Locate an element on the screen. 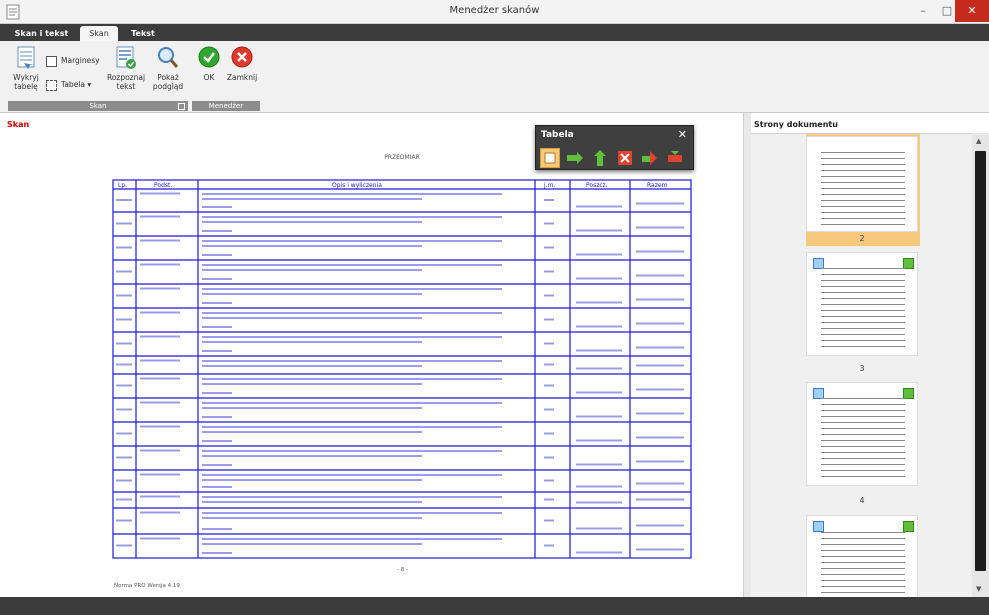 The height and width of the screenshot is (615, 989). select-cell-button is located at coordinates (550, 158).